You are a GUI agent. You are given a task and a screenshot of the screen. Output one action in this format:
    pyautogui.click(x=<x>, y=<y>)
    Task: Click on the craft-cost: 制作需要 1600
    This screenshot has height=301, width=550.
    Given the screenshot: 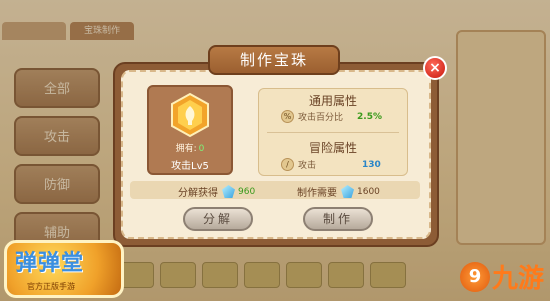 What is the action you would take?
    pyautogui.click(x=338, y=191)
    